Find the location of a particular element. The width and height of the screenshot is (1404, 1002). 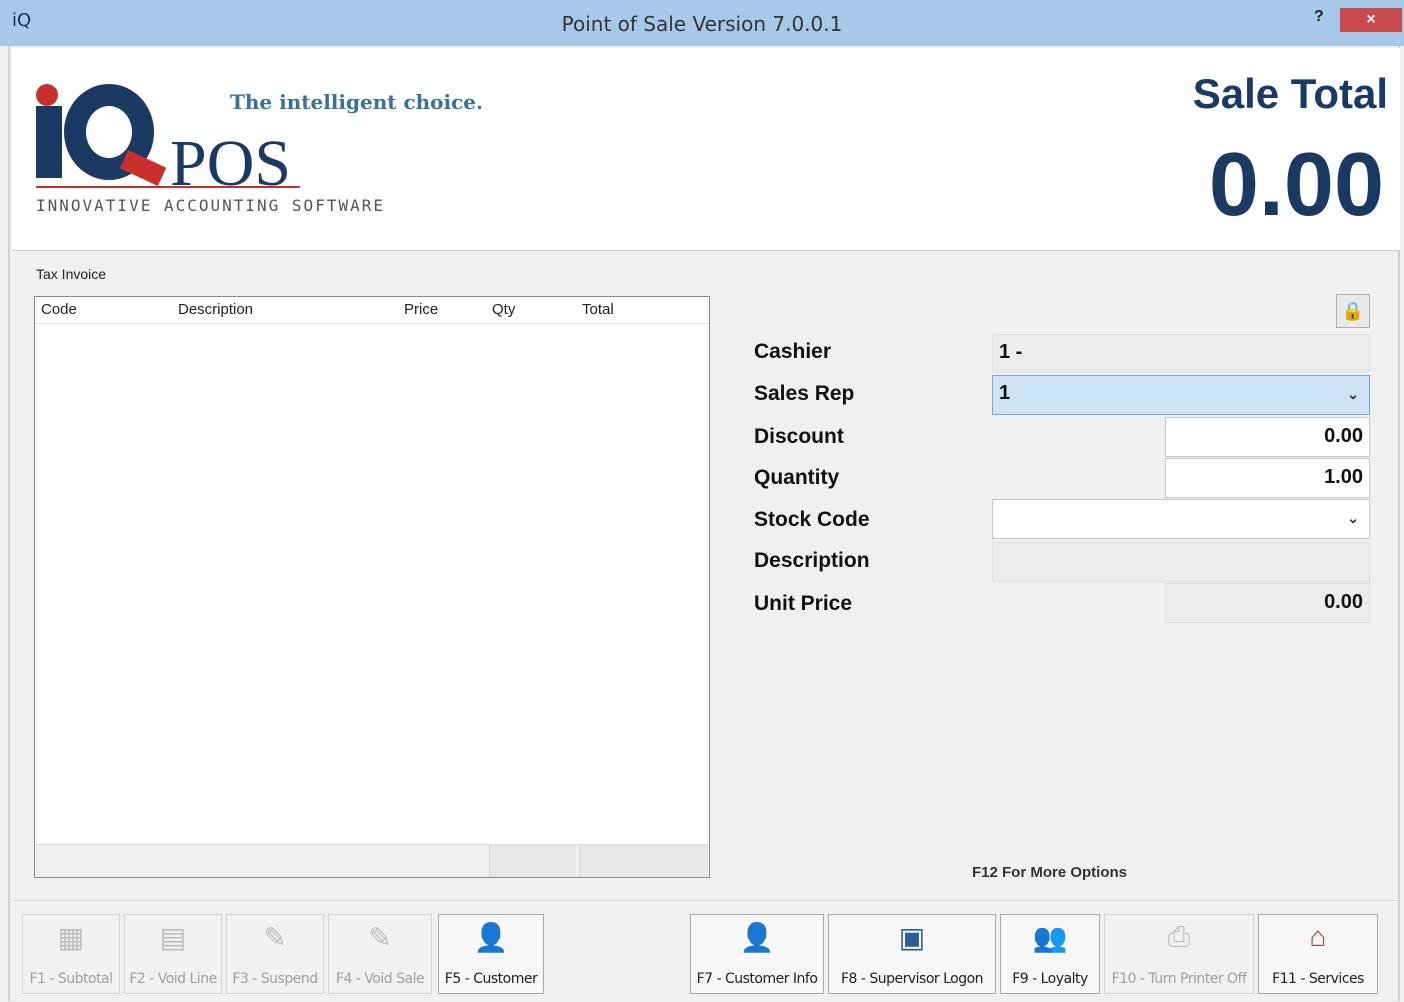

unit-price-label: Unit Price is located at coordinates (803, 603).